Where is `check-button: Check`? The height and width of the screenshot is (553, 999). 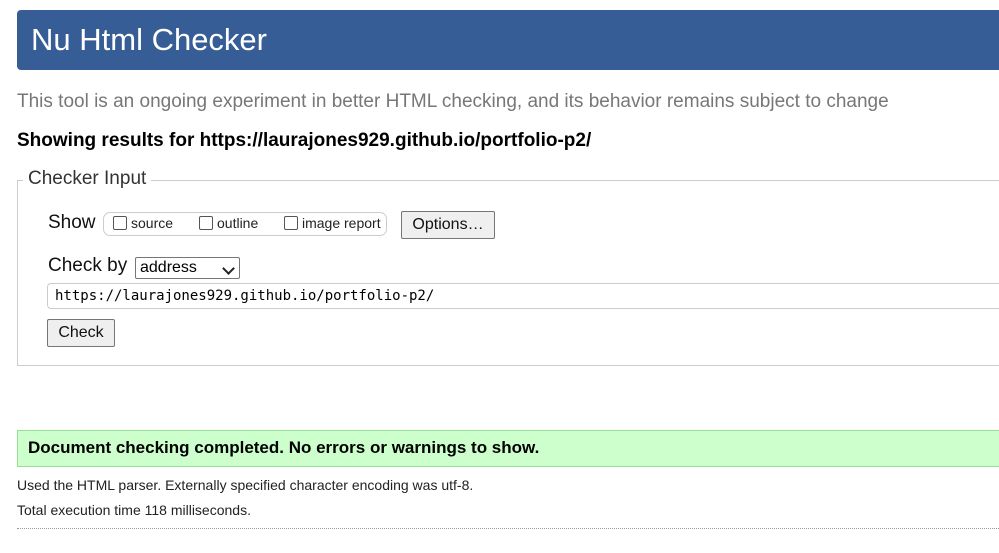
check-button: Check is located at coordinates (81, 333).